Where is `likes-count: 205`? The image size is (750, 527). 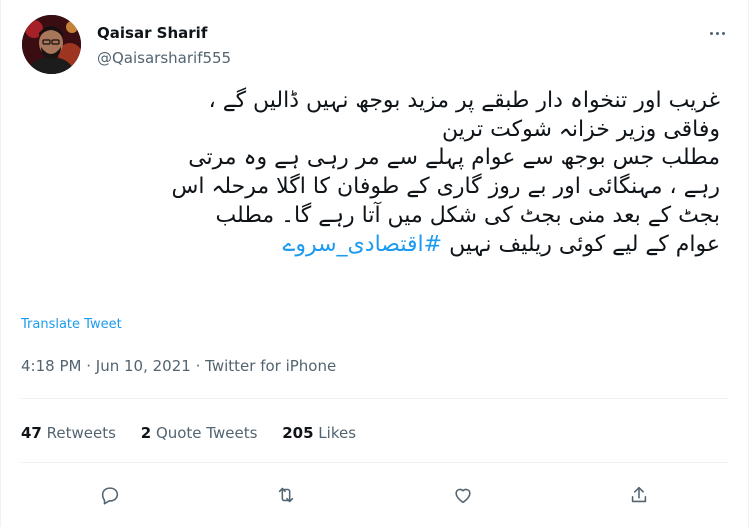
likes-count: 205 is located at coordinates (298, 433).